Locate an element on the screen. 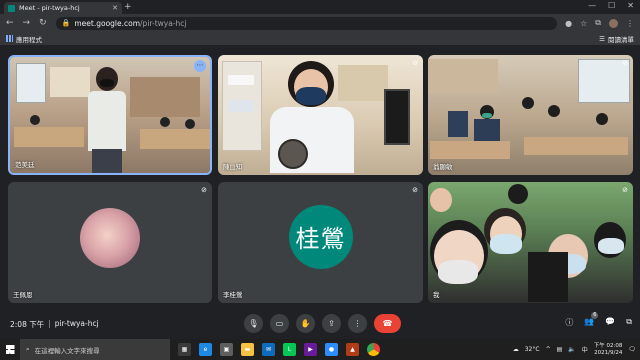 This screenshot has height=360, width=640. tile-options-icon: ⋯ is located at coordinates (200, 66).